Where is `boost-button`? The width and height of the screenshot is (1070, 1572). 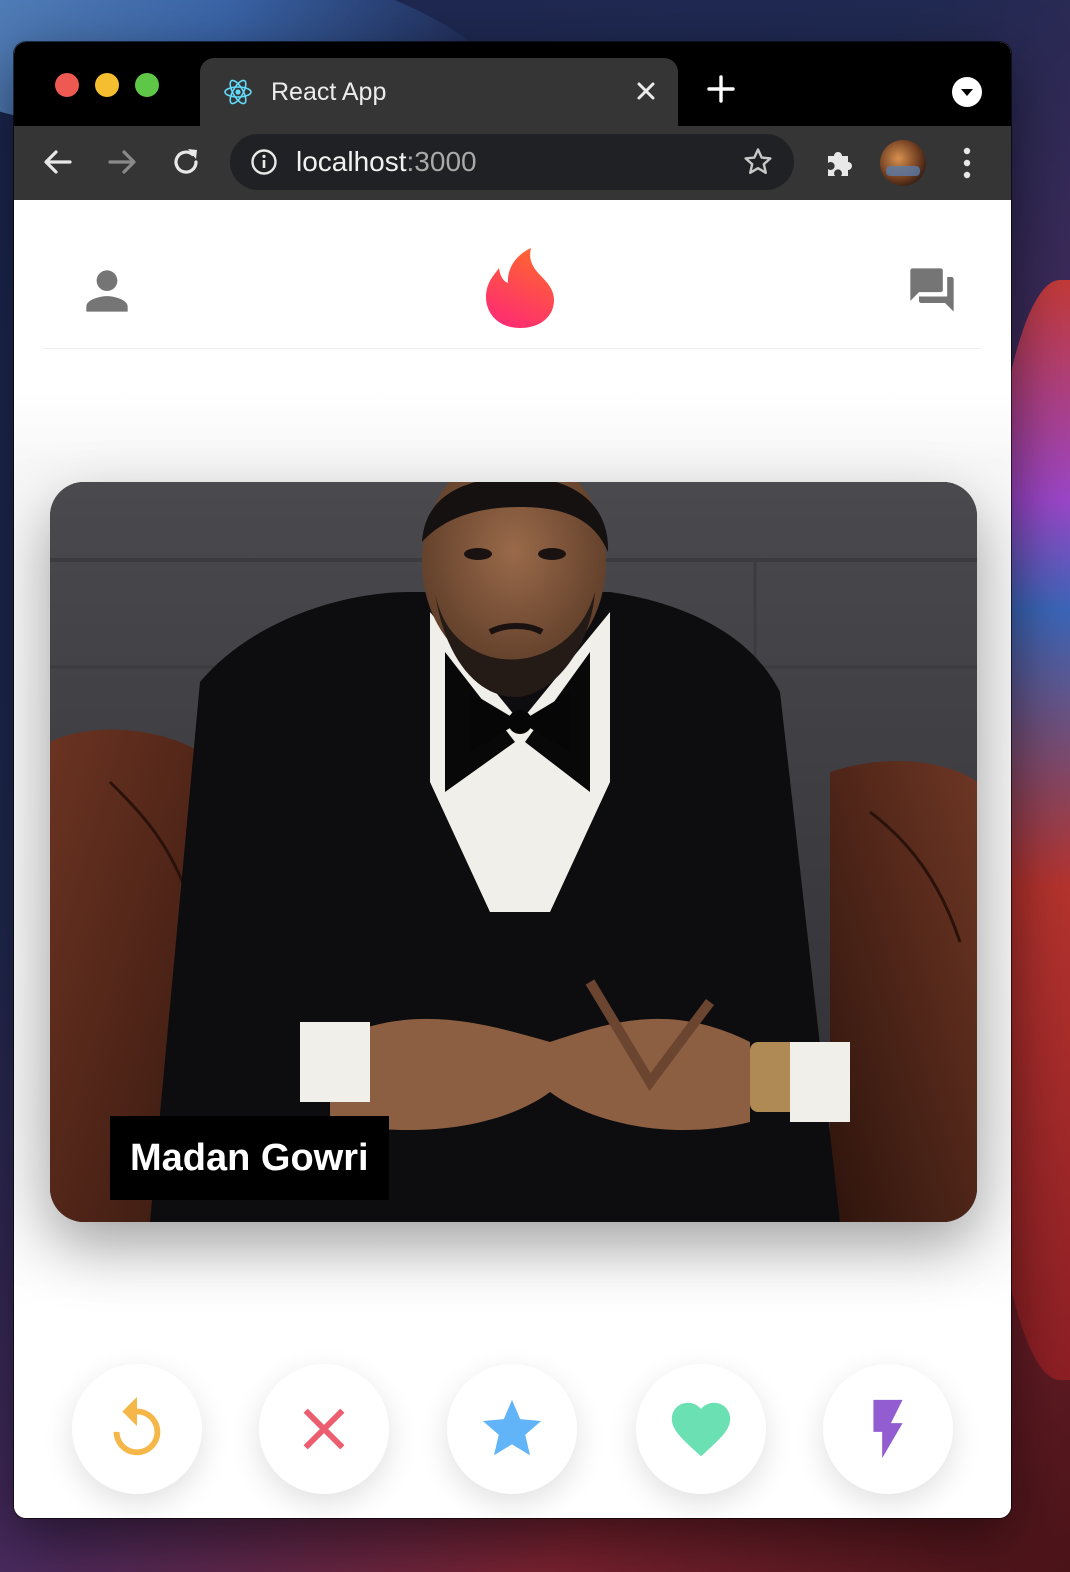
boost-button is located at coordinates (888, 1429).